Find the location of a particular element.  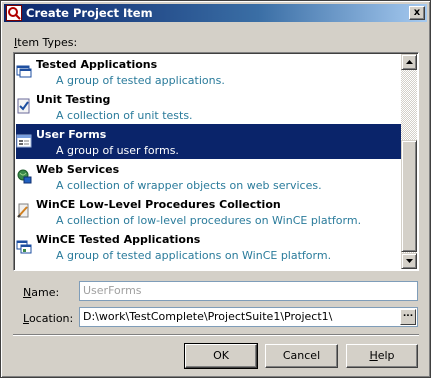

item-title: User Forms is located at coordinates (71, 134).